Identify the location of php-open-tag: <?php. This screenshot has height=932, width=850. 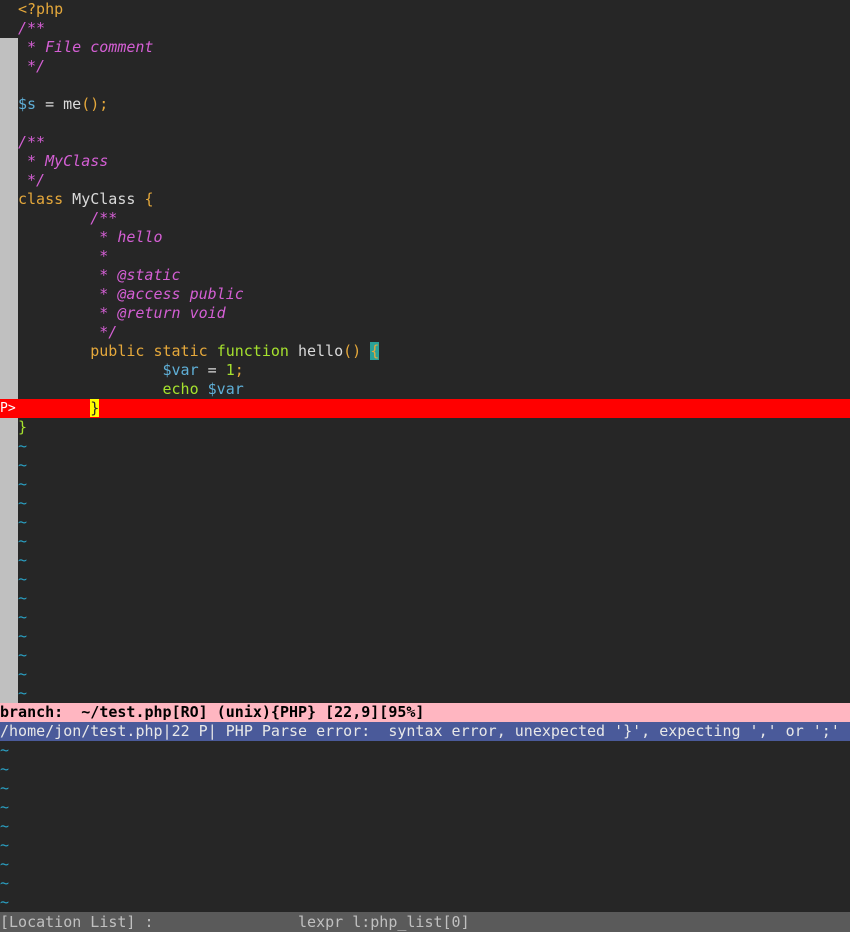
(41, 9).